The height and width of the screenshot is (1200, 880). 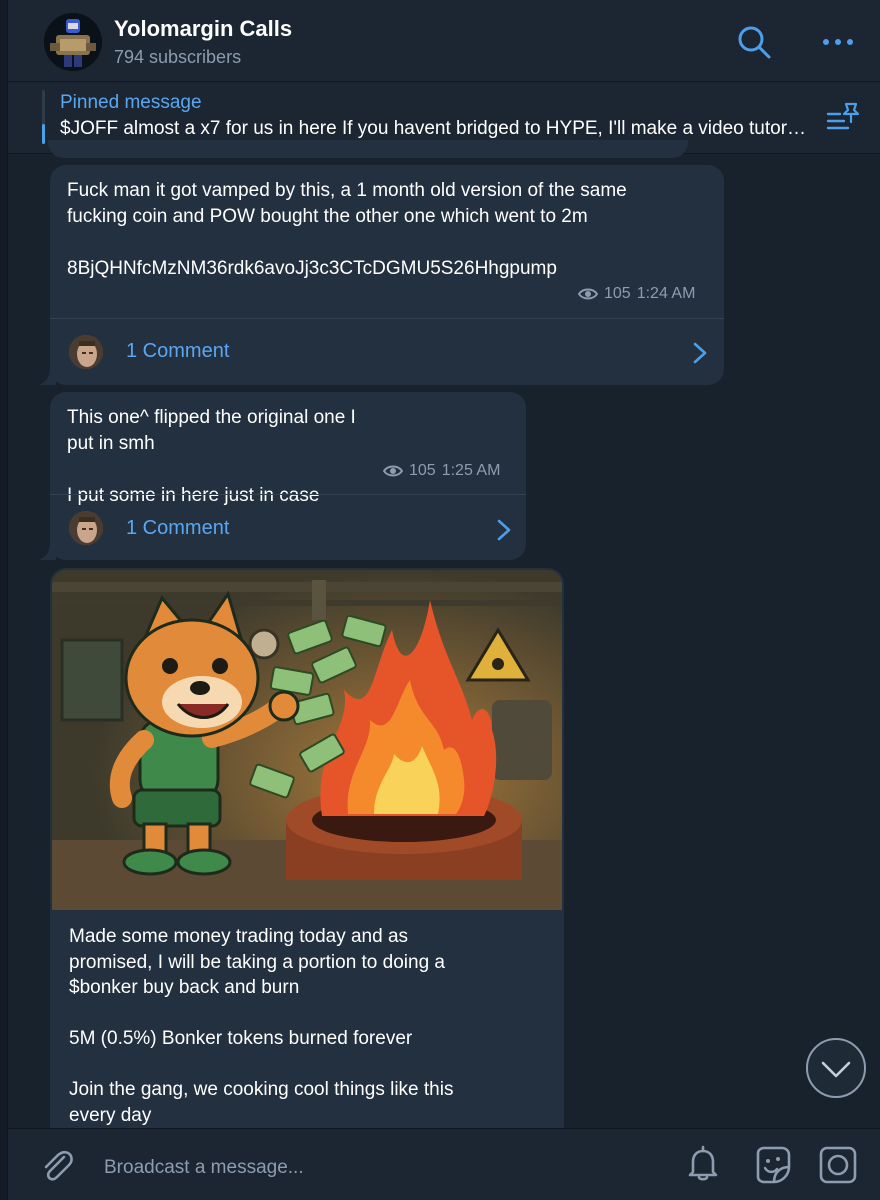 I want to click on left-rail, so click(x=4, y=600).